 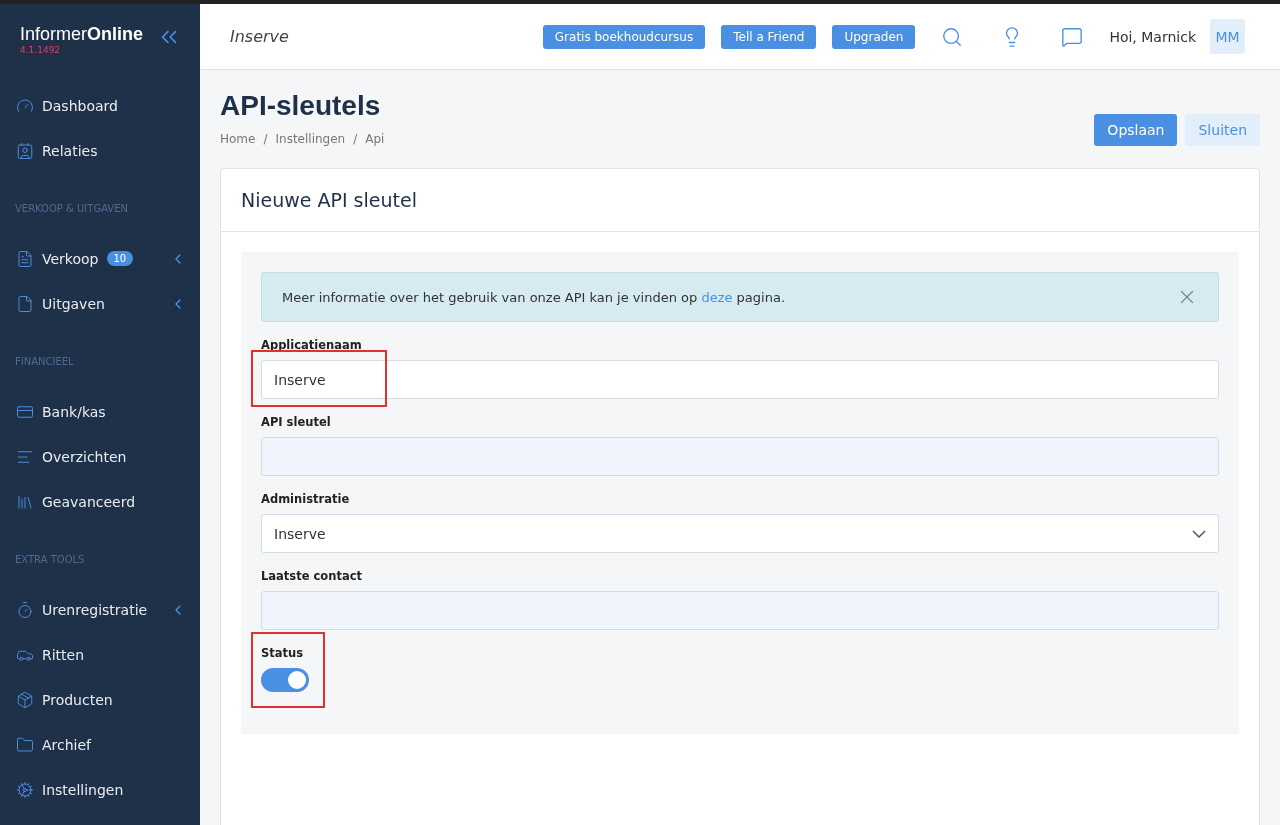 What do you see at coordinates (306, 499) in the screenshot?
I see `field-label: Administratie` at bounding box center [306, 499].